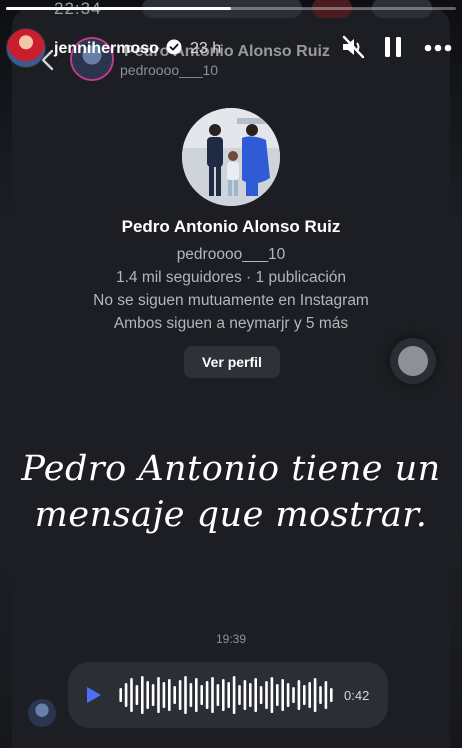  I want to click on view-profile-button: Ver perfil, so click(232, 362).